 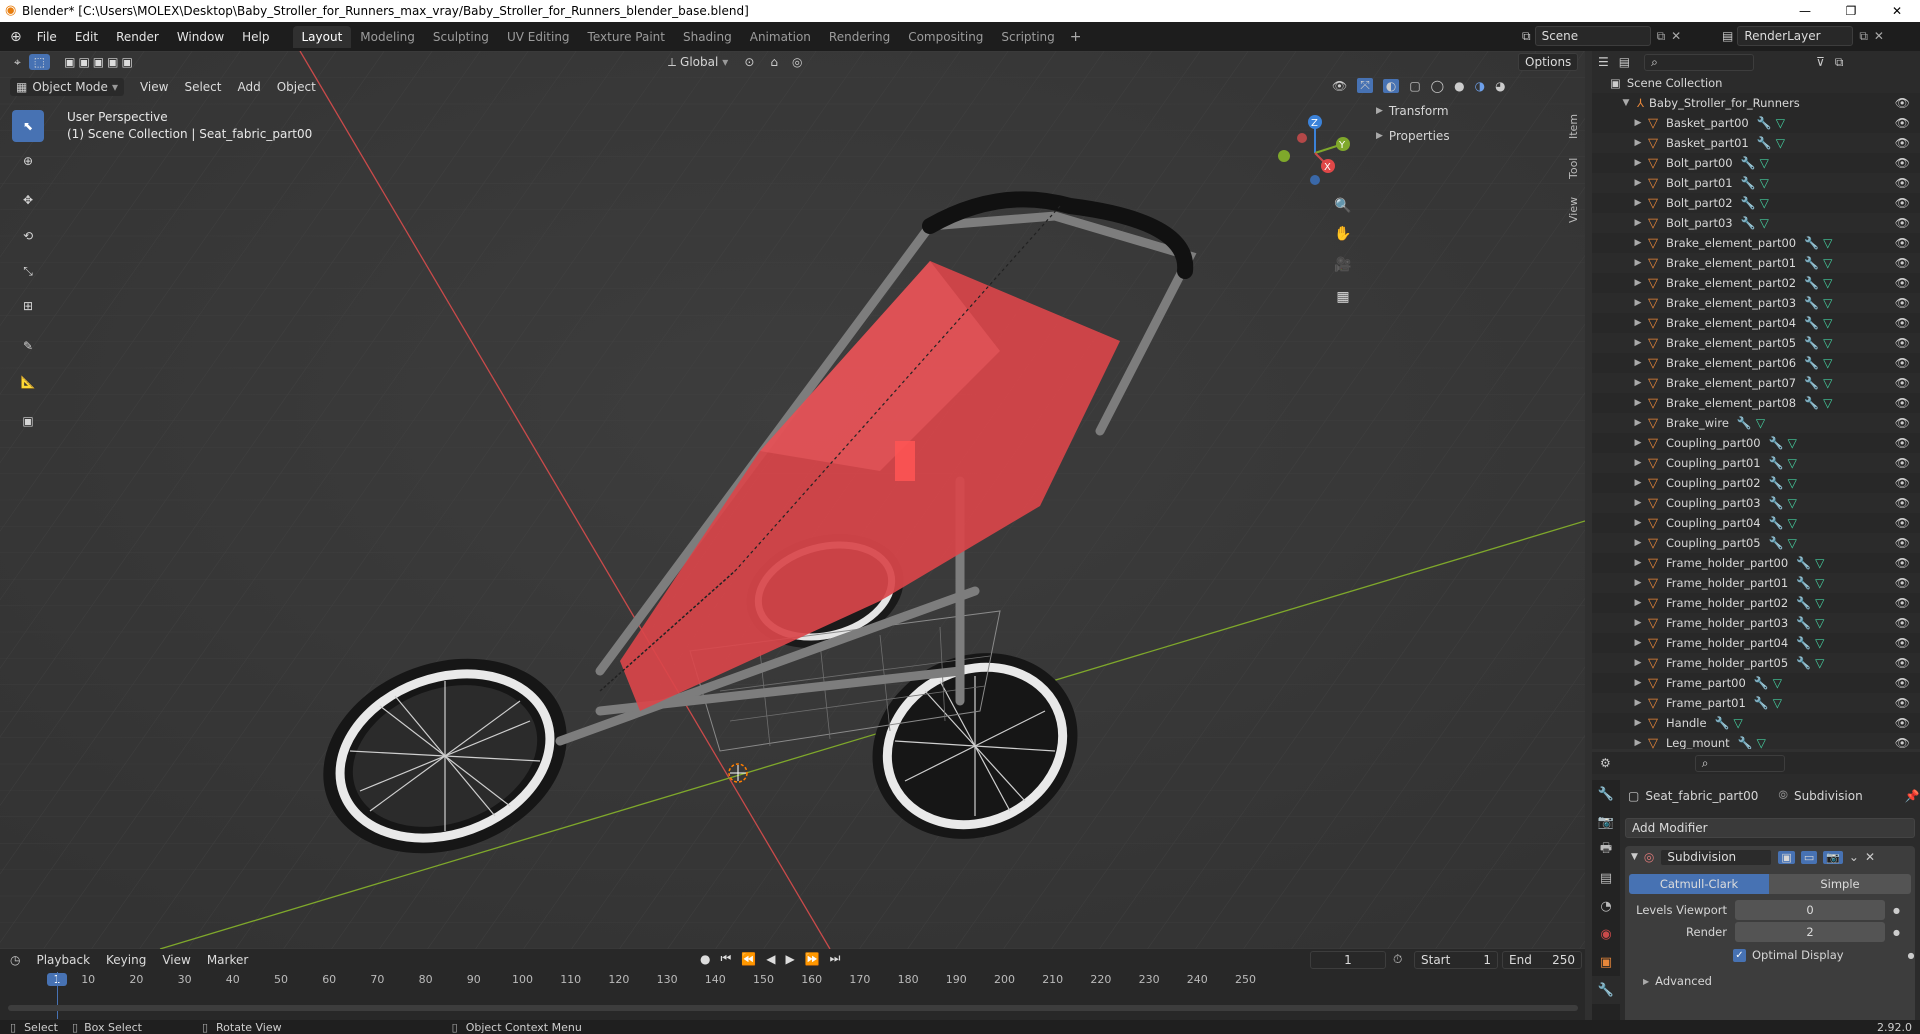 I want to click on transform-tool: ⊞, so click(x=28, y=306).